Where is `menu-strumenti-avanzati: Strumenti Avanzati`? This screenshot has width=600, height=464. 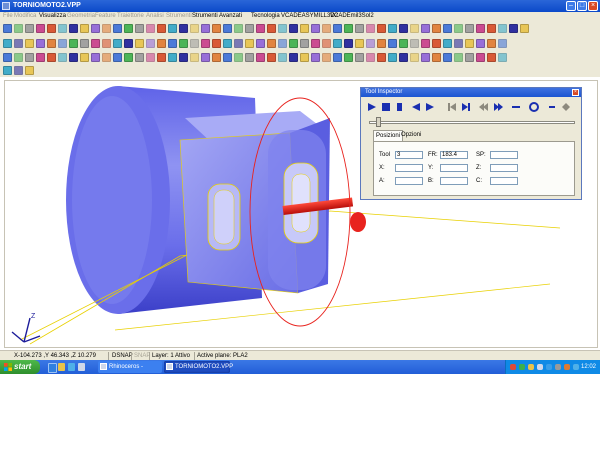 menu-strumenti-avanzati: Strumenti Avanzati is located at coordinates (217, 16).